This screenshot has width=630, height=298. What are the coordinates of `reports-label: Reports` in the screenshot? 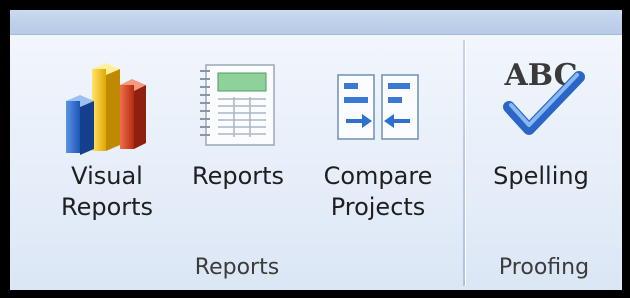 It's located at (238, 176).